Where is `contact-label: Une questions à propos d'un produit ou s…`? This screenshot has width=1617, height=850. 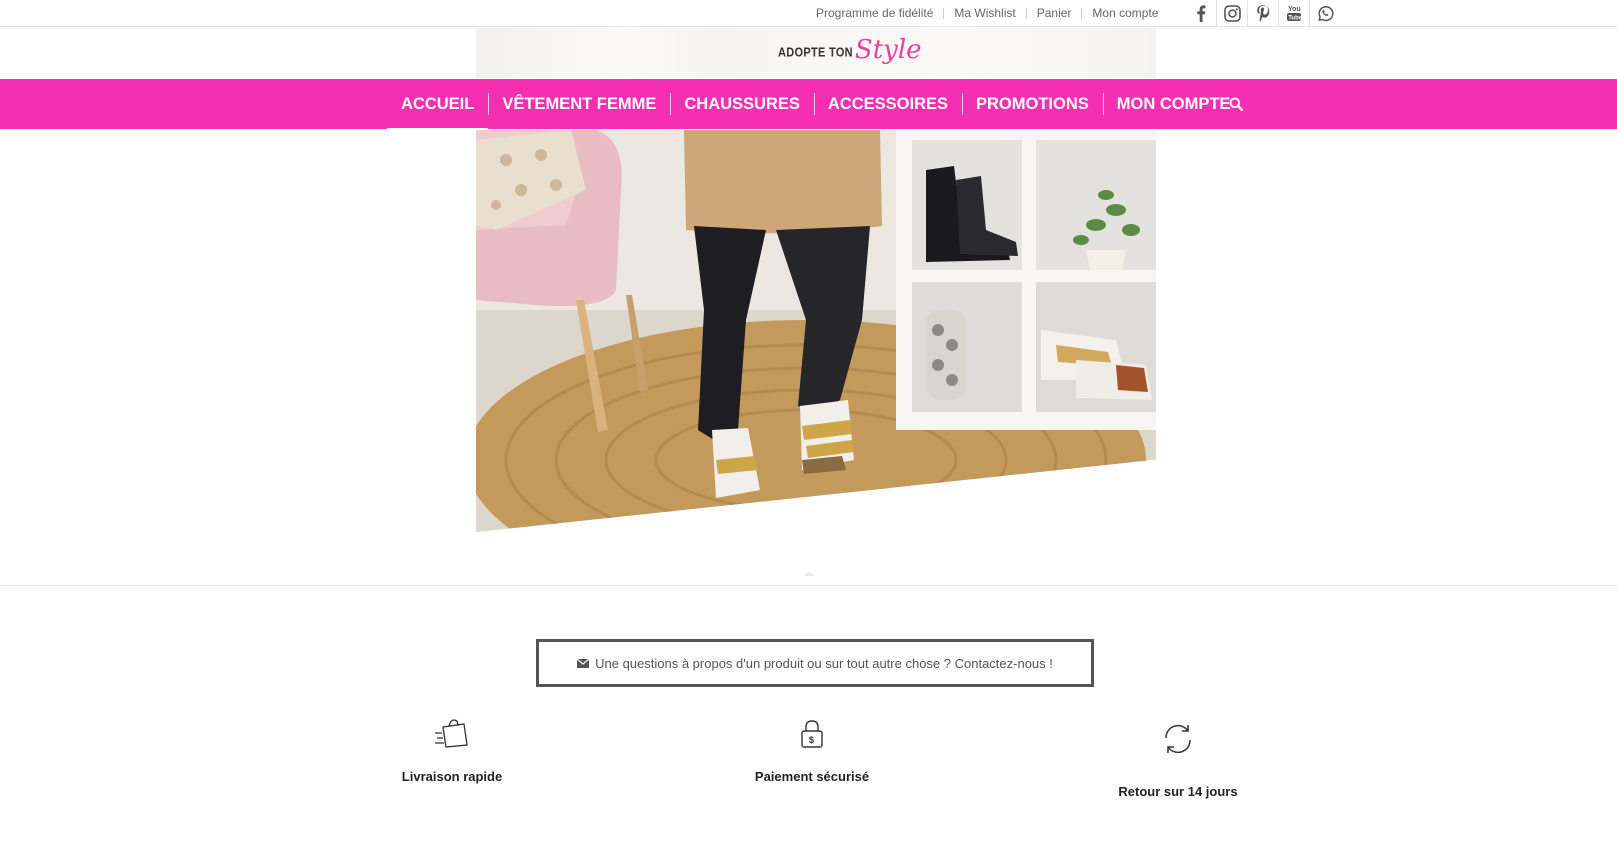 contact-label: Une questions à propos d'un produit ou s… is located at coordinates (824, 663).